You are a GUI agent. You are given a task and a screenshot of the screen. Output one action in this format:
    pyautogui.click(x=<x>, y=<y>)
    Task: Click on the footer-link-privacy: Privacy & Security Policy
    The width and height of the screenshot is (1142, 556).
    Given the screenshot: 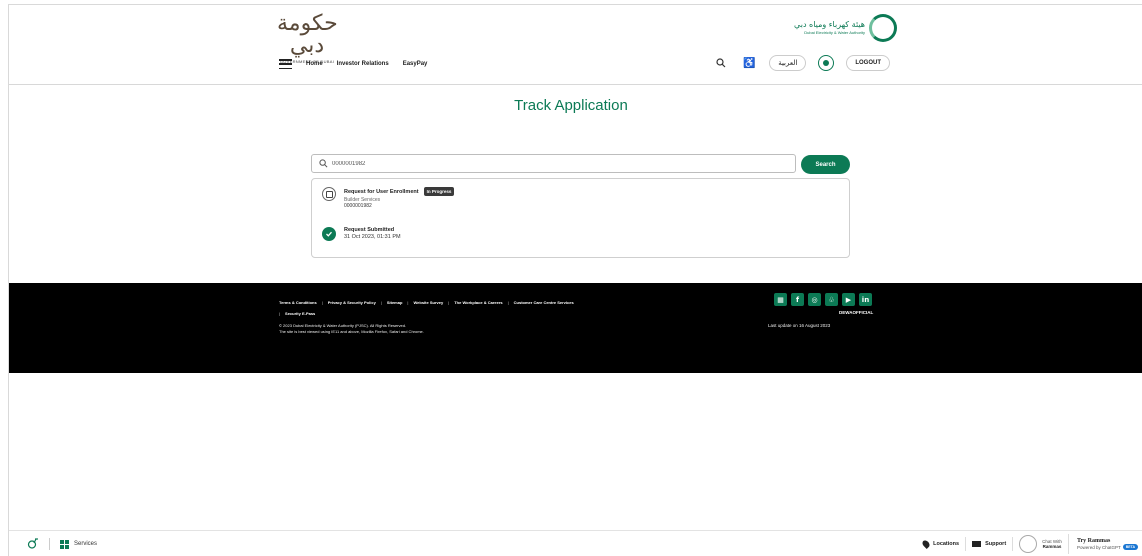 What is the action you would take?
    pyautogui.click(x=352, y=302)
    